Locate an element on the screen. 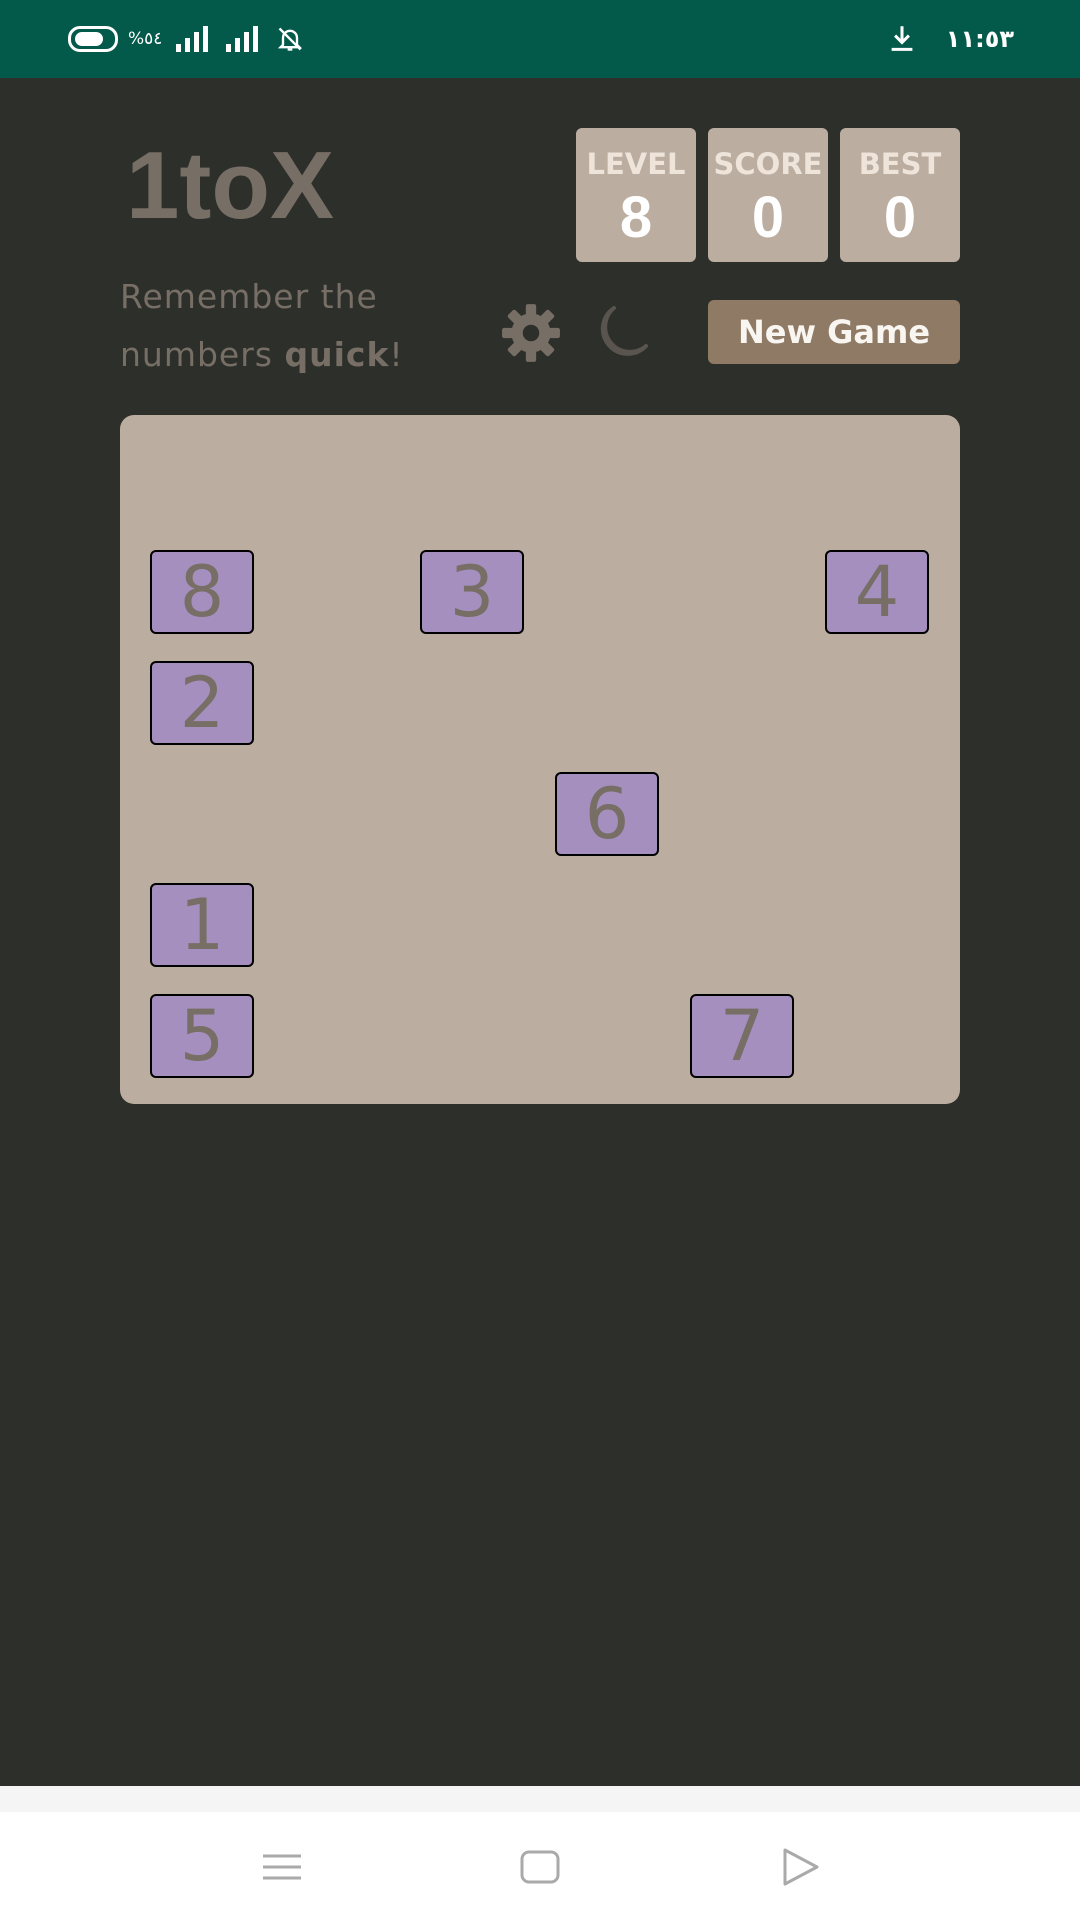 This screenshot has width=1080, height=1920. tagline-bold: quick is located at coordinates (337, 354).